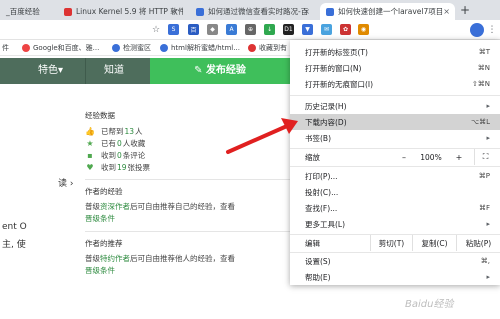 This screenshot has width=500, height=319. What do you see at coordinates (14, 245) in the screenshot?
I see `article-text-fragment: 主, 使` at bounding box center [14, 245].